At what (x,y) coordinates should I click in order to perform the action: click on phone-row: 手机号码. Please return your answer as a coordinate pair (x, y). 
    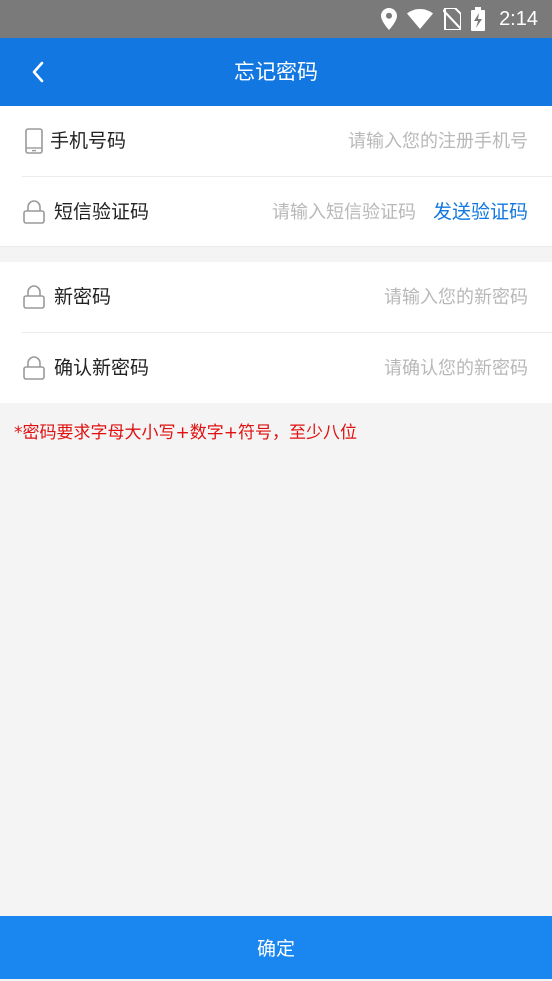
    Looking at the image, I should click on (276, 141).